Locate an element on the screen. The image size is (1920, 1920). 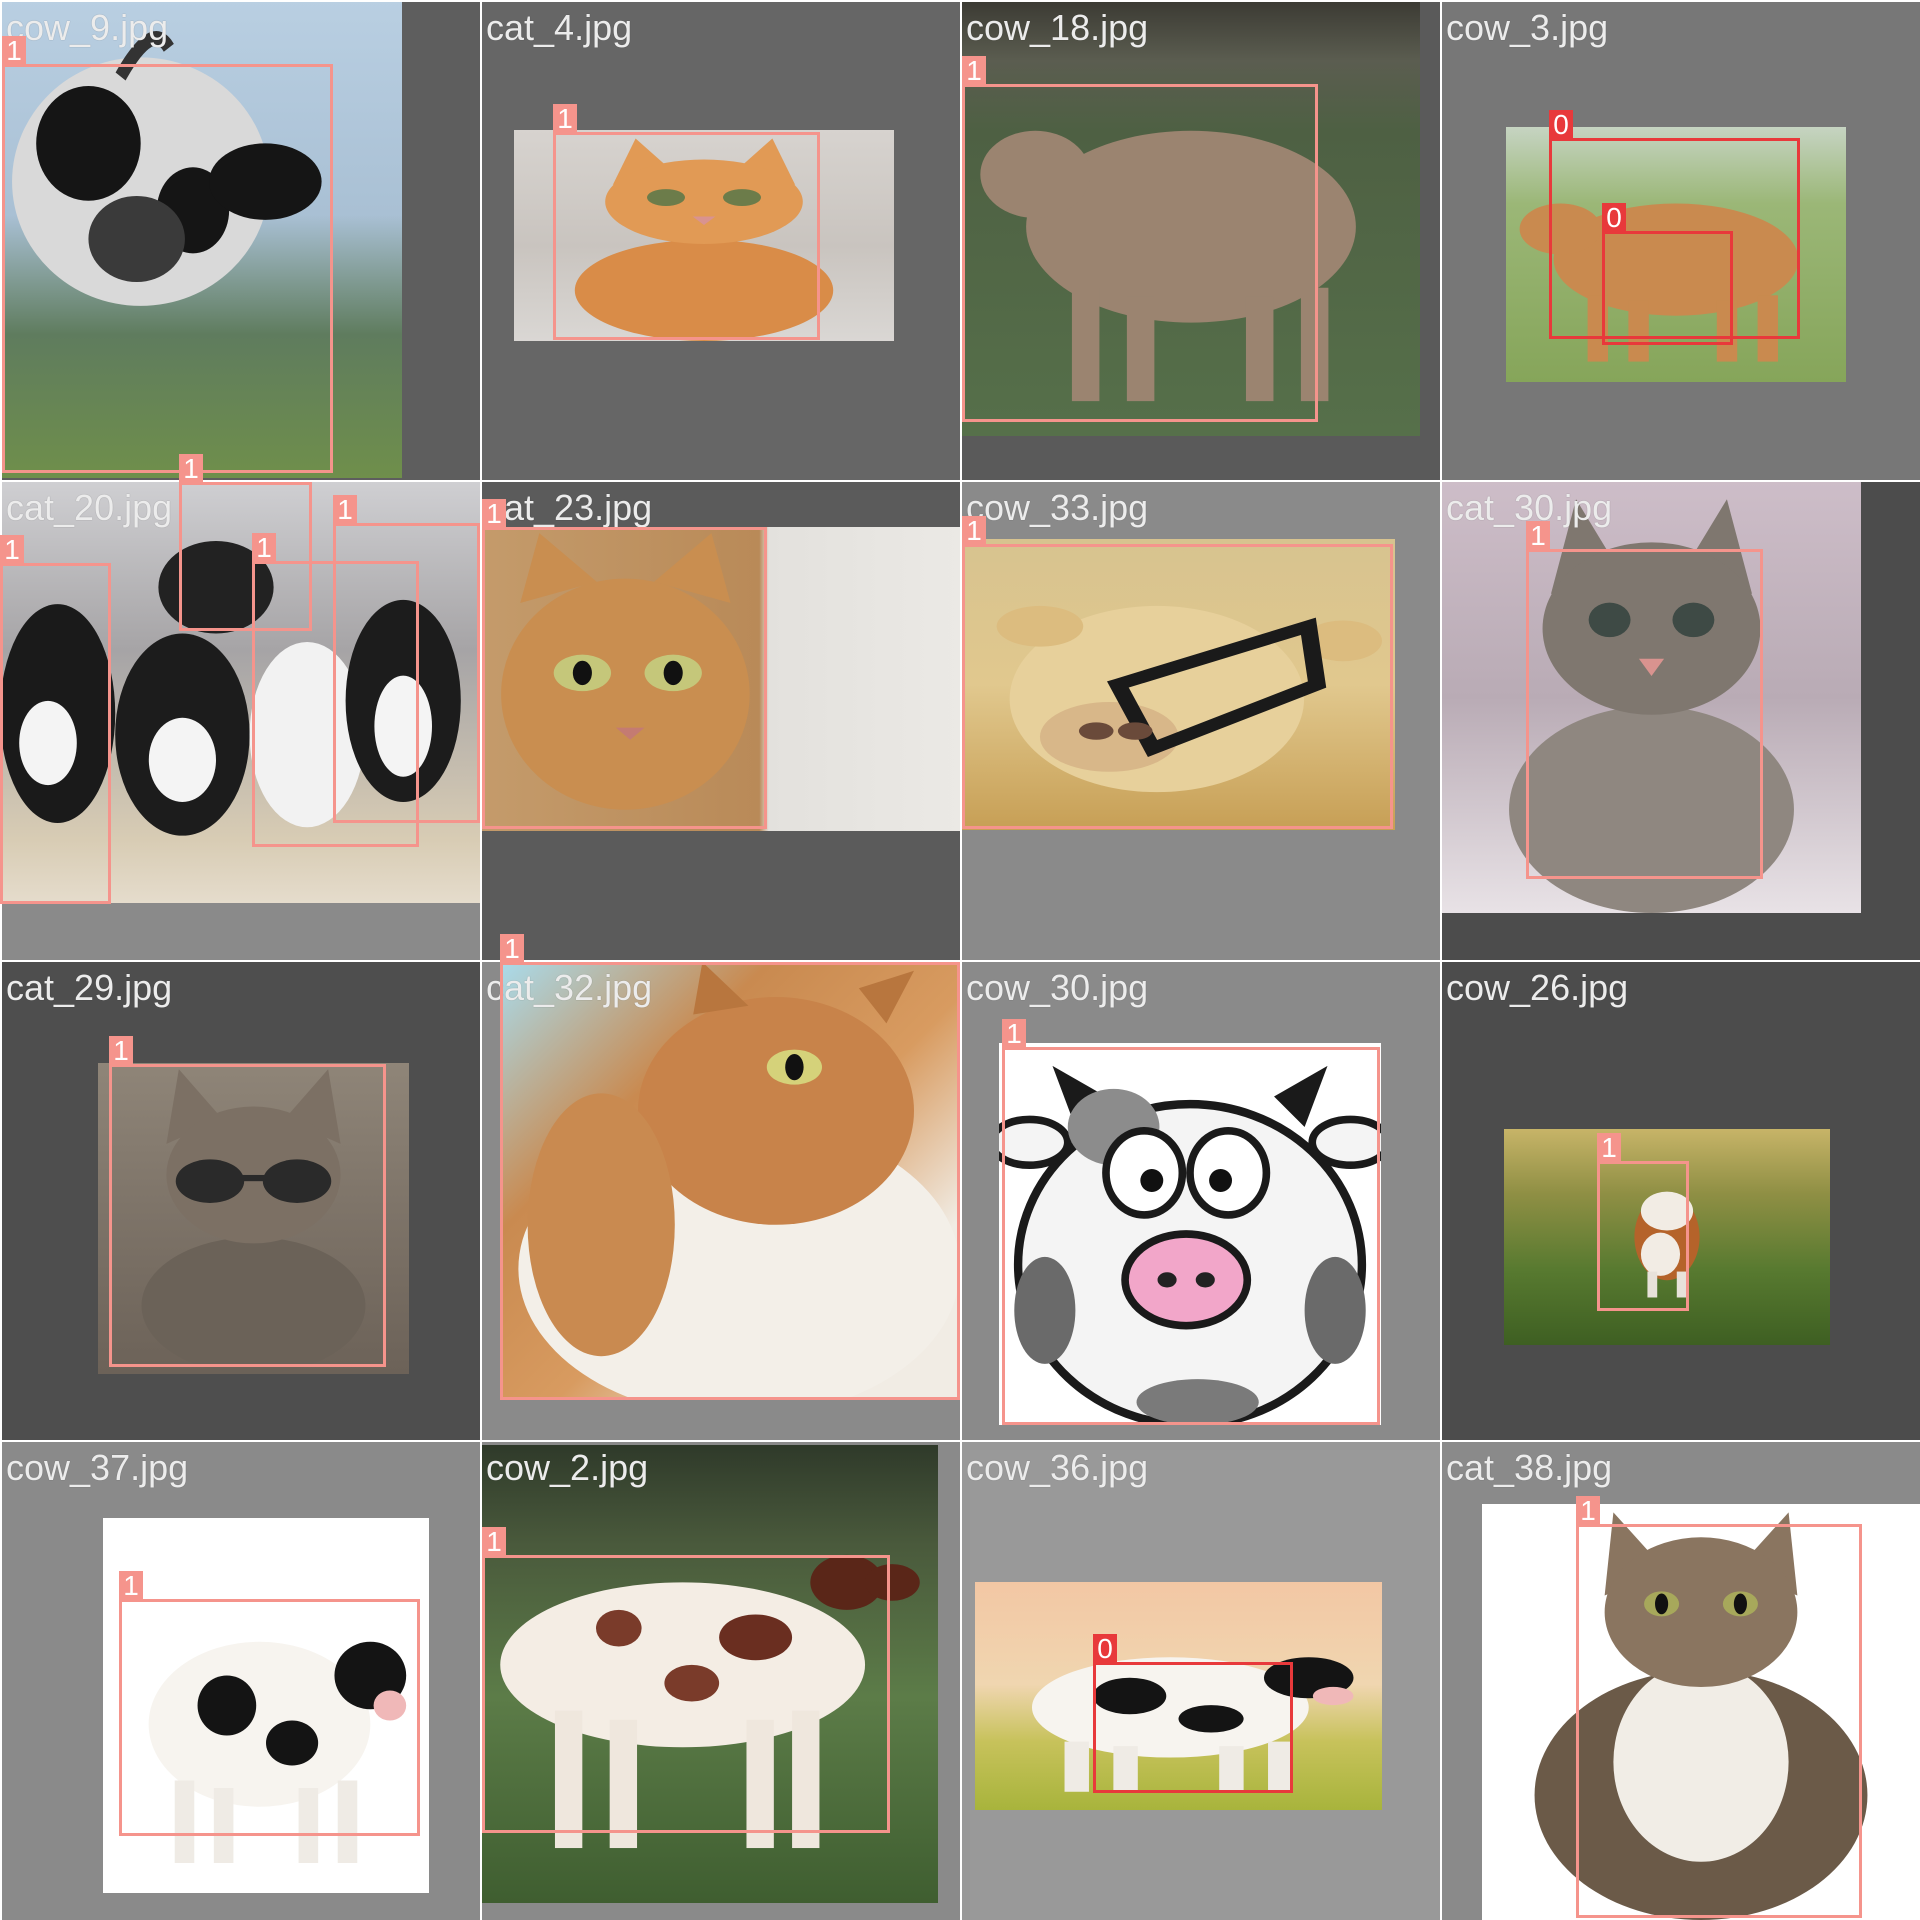
tile-filename: cat_38.jpg is located at coordinates (1529, 1467).